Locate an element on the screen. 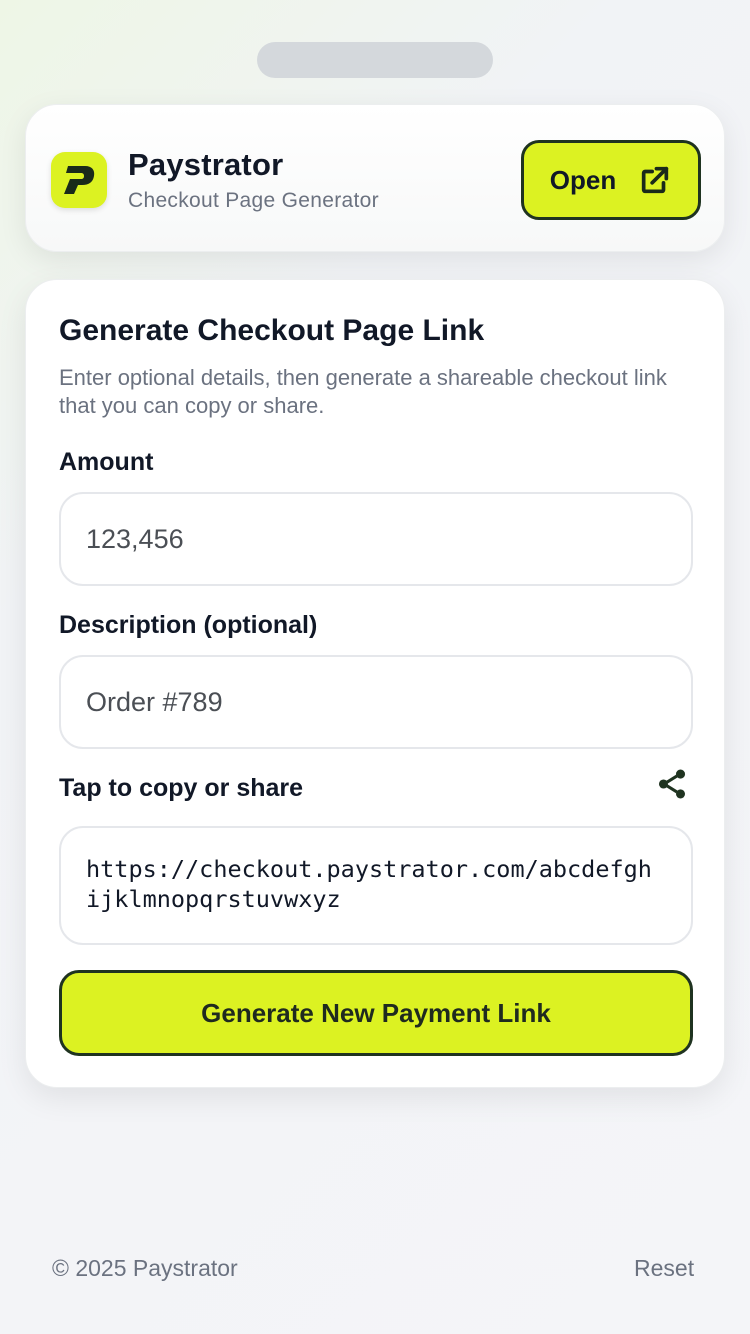 The image size is (750, 1334). drag-handle is located at coordinates (375, 60).